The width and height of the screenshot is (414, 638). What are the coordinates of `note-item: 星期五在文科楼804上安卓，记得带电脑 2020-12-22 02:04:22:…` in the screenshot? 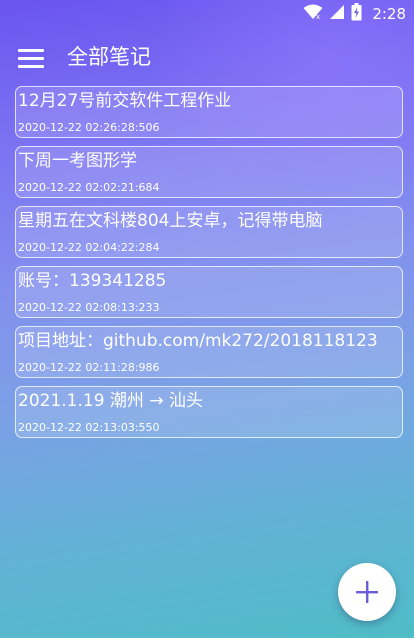 It's located at (209, 232).